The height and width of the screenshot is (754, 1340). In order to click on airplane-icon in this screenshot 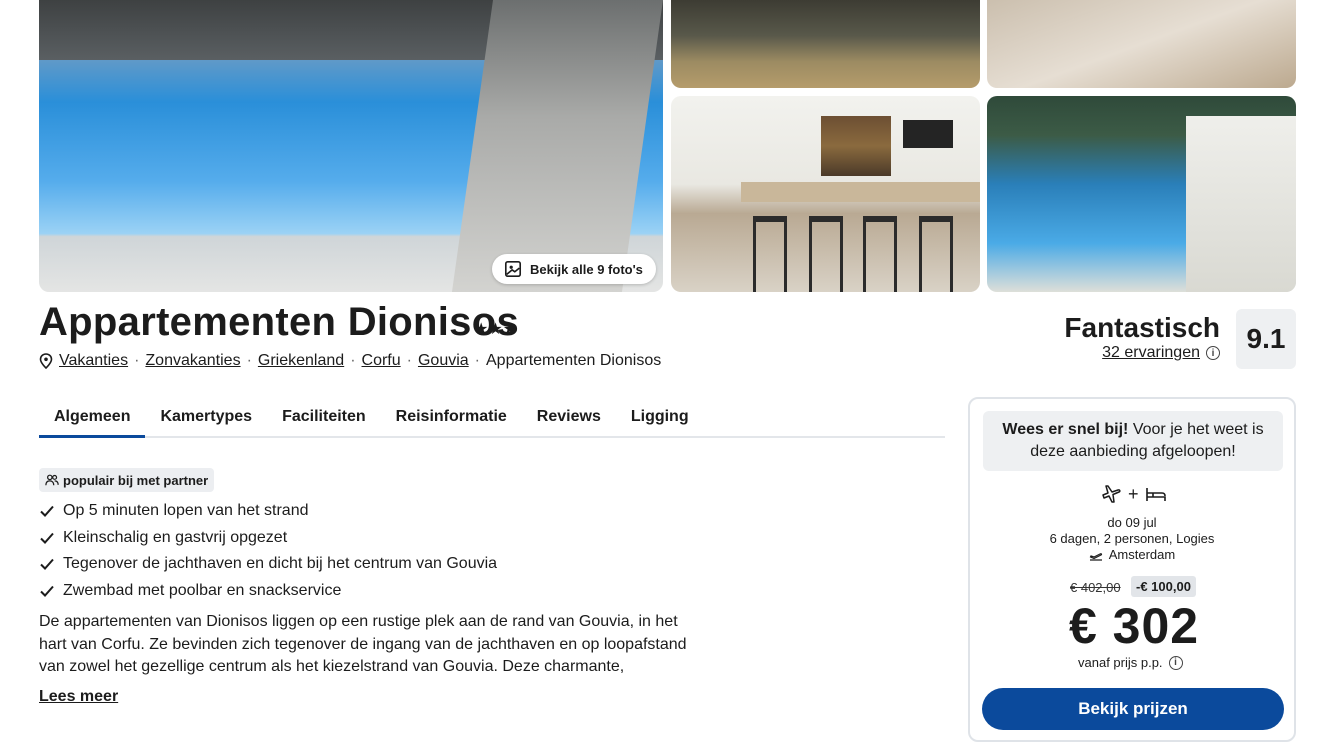, I will do `click(1111, 494)`.